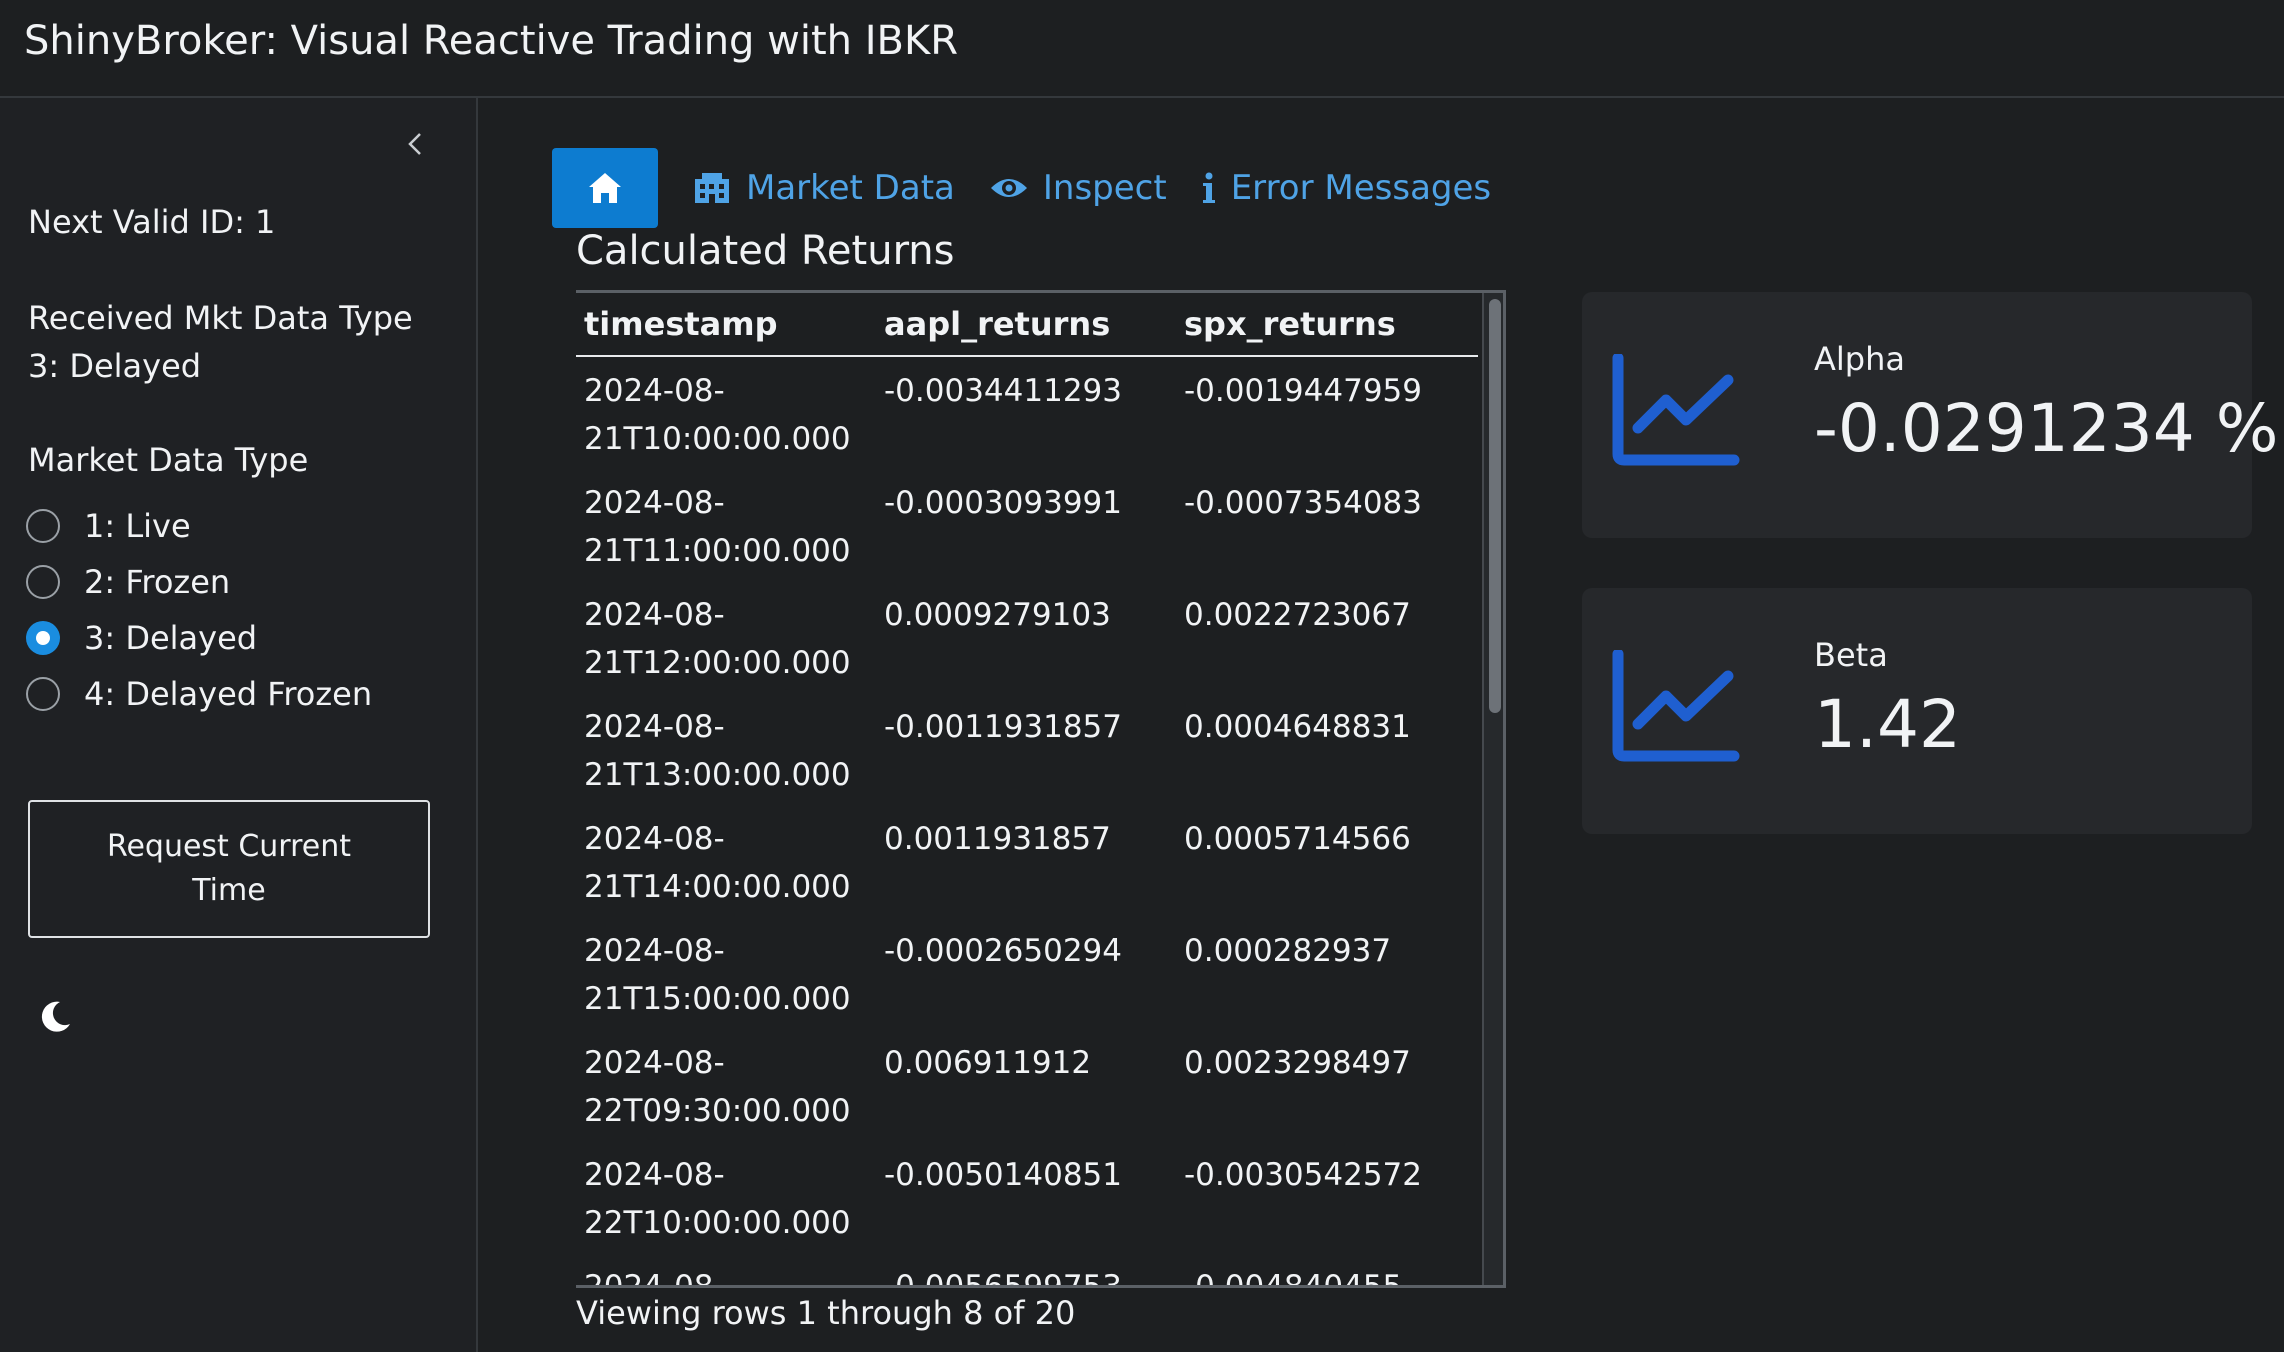 This screenshot has width=2284, height=1352. I want to click on dark-mode-moon-icon, so click(56, 1016).